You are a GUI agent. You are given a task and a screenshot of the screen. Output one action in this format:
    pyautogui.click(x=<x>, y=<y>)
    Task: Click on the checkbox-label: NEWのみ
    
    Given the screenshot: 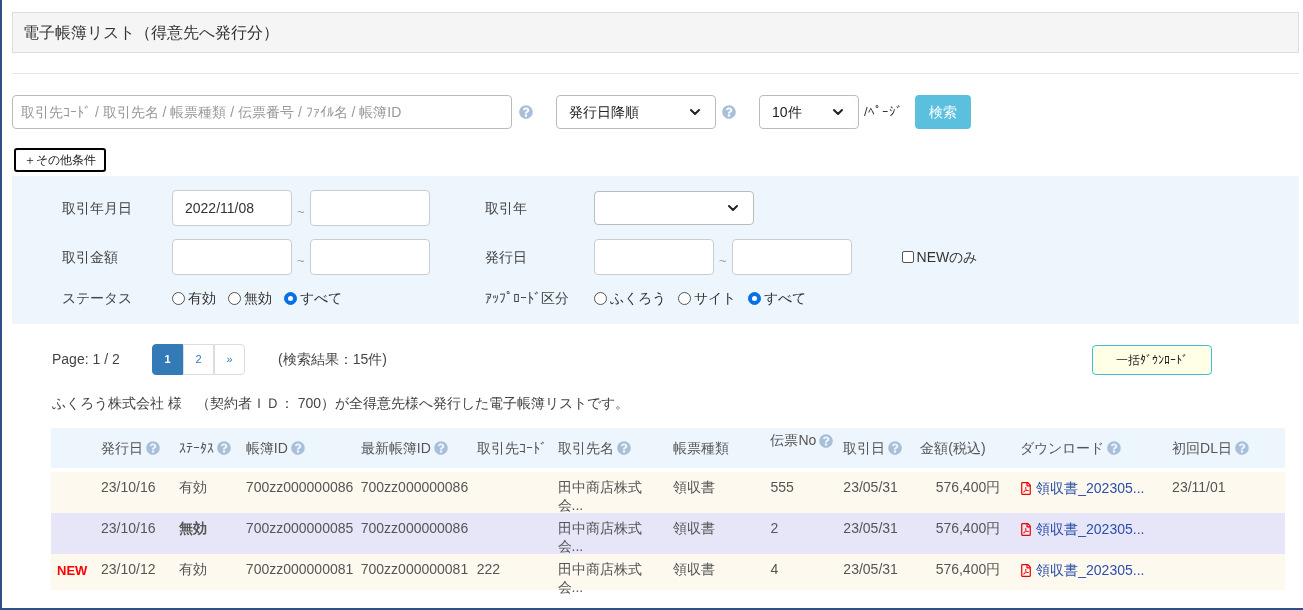 What is the action you would take?
    pyautogui.click(x=947, y=257)
    